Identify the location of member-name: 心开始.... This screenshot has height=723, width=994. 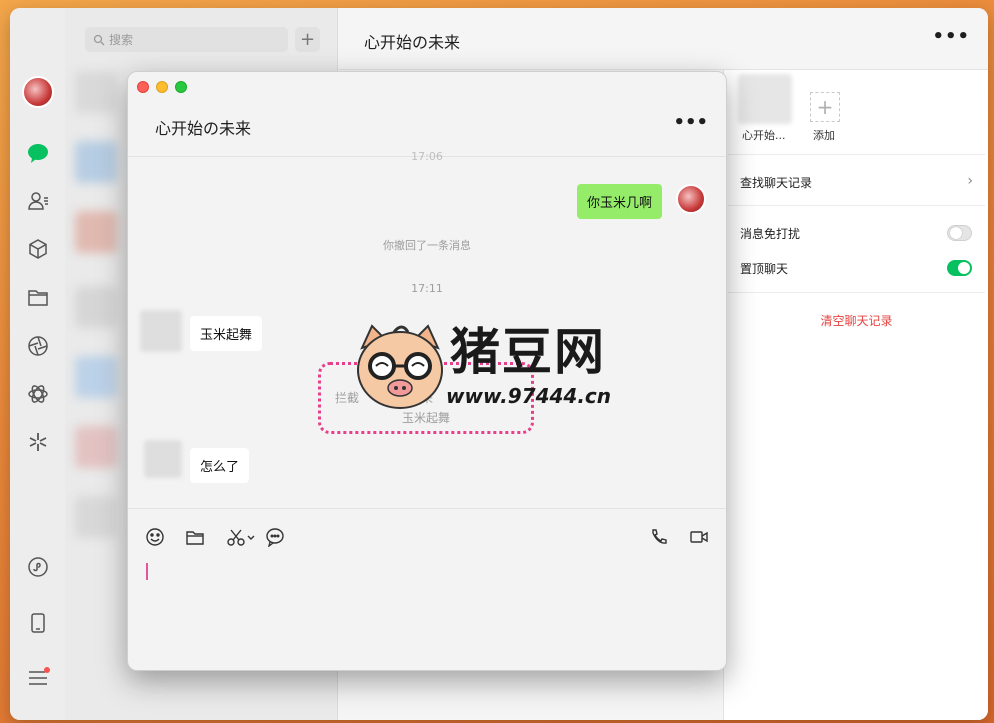
(764, 135).